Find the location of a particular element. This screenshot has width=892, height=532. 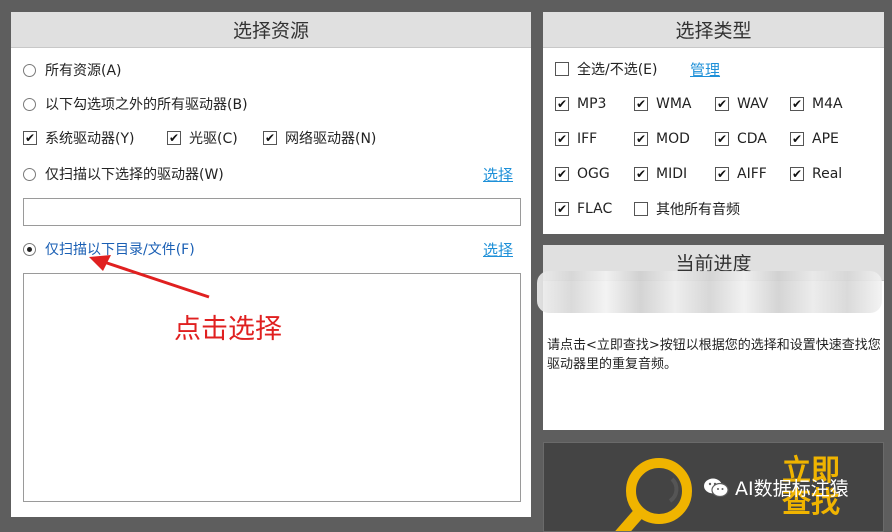

checkbox-select-all-box is located at coordinates (562, 69).